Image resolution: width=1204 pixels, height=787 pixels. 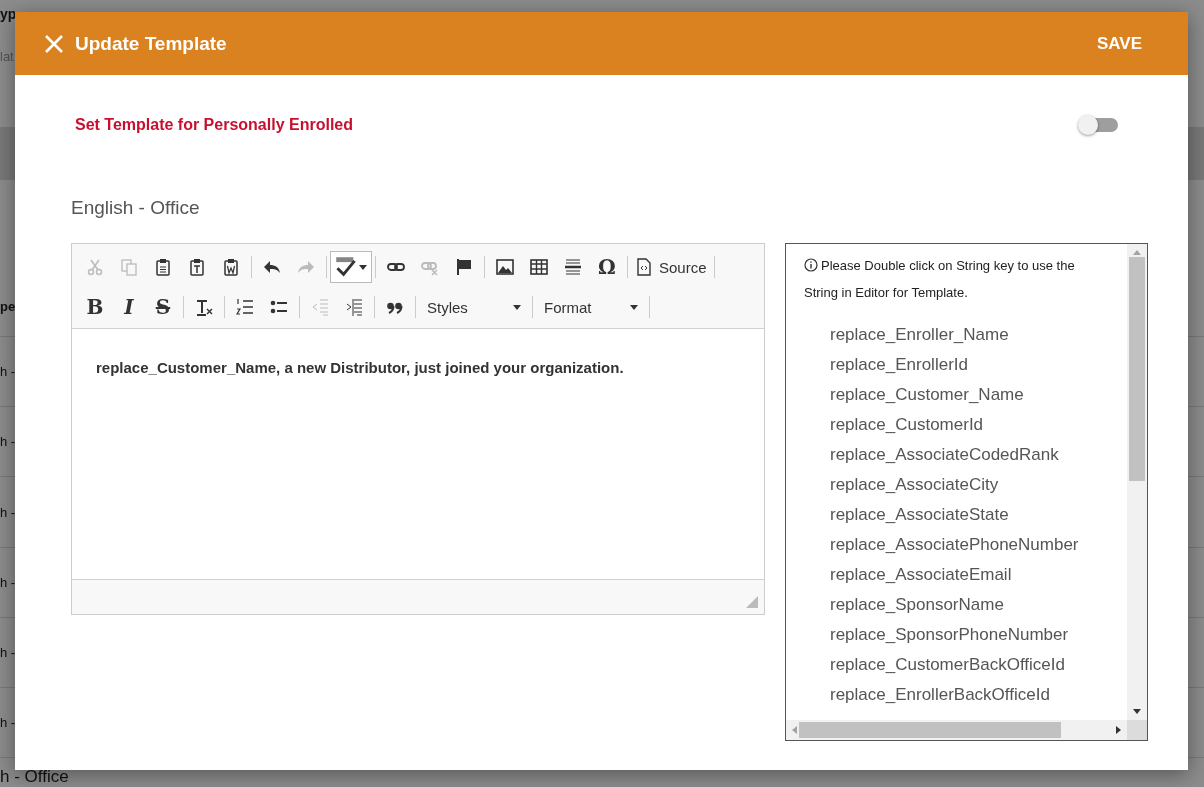 What do you see at coordinates (34, 777) in the screenshot?
I see `table-cell: h - Office` at bounding box center [34, 777].